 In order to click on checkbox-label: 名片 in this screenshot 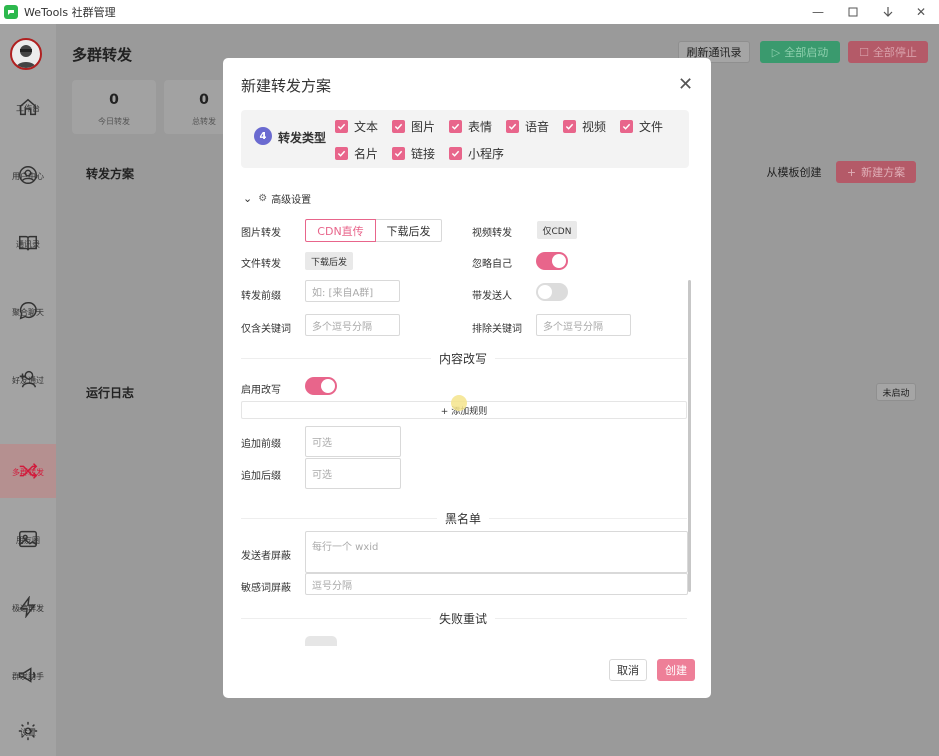, I will do `click(366, 154)`.